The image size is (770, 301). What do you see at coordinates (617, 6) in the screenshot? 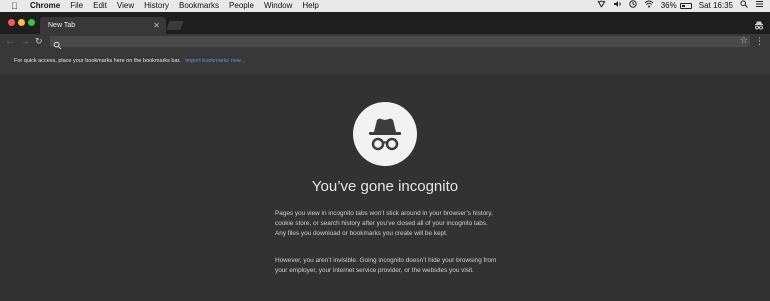
I see `volume-icon` at bounding box center [617, 6].